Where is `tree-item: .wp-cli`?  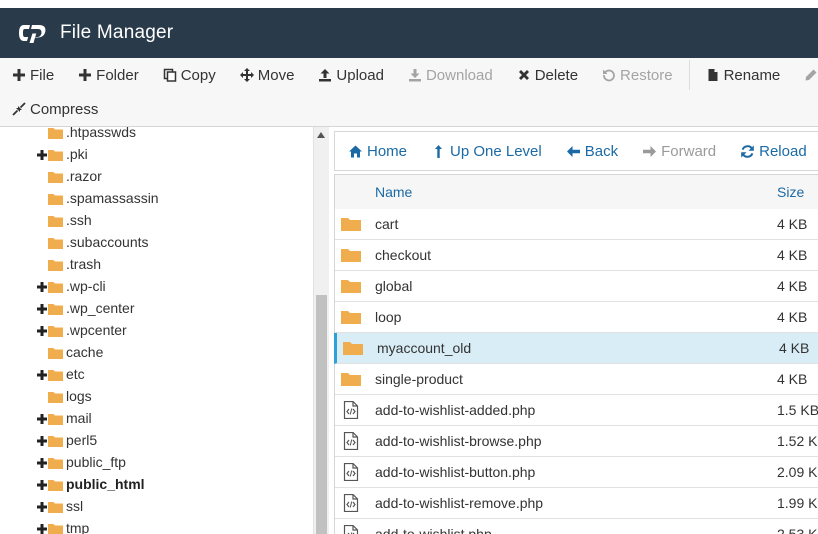 tree-item: .wp-cli is located at coordinates (71, 286).